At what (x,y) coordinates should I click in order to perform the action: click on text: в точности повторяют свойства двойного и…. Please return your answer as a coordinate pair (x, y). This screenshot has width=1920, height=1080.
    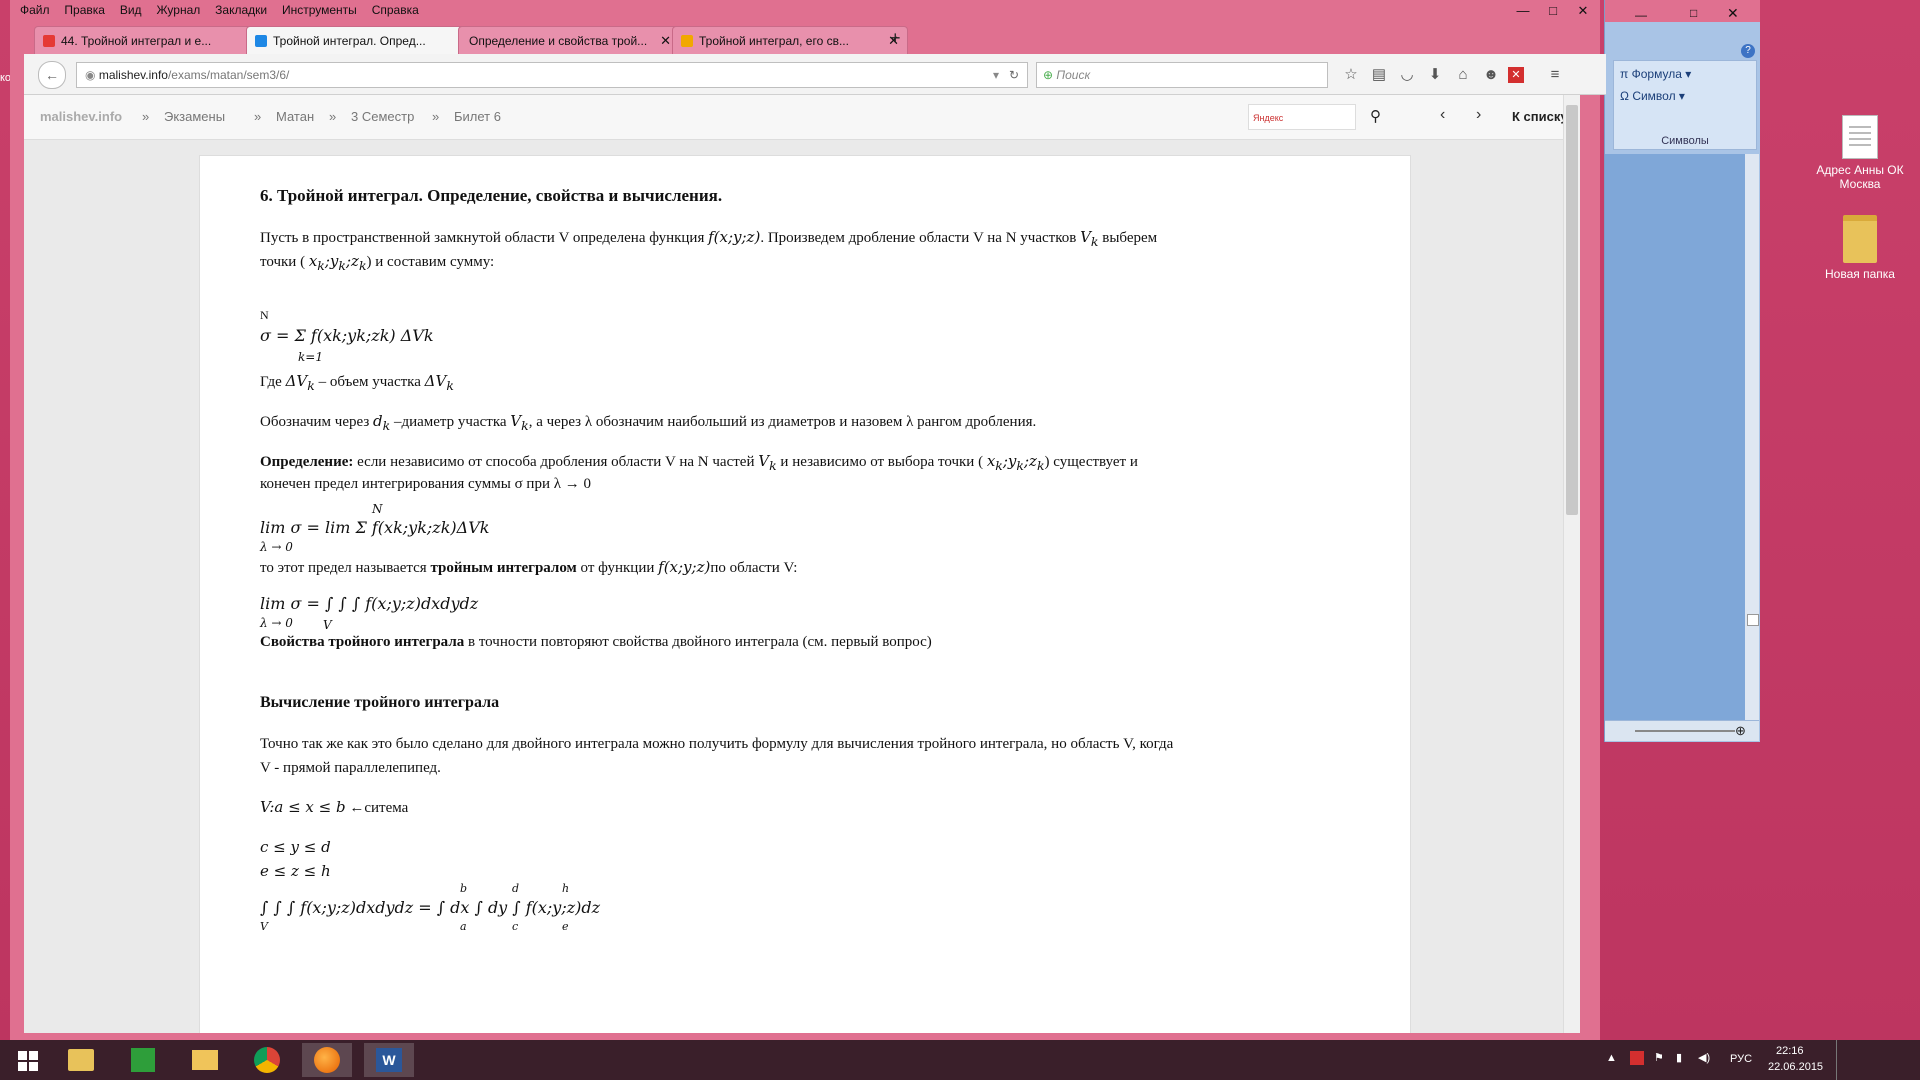
    Looking at the image, I should click on (698, 642).